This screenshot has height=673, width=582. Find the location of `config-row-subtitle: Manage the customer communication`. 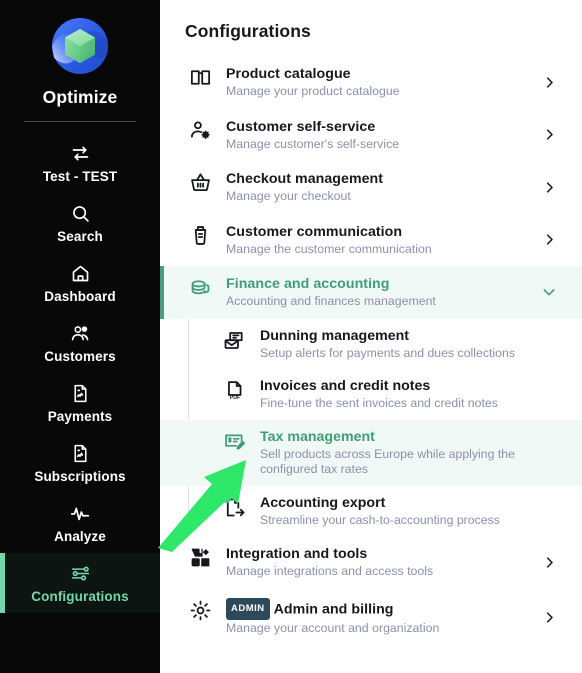

config-row-subtitle: Manage the customer communication is located at coordinates (329, 248).